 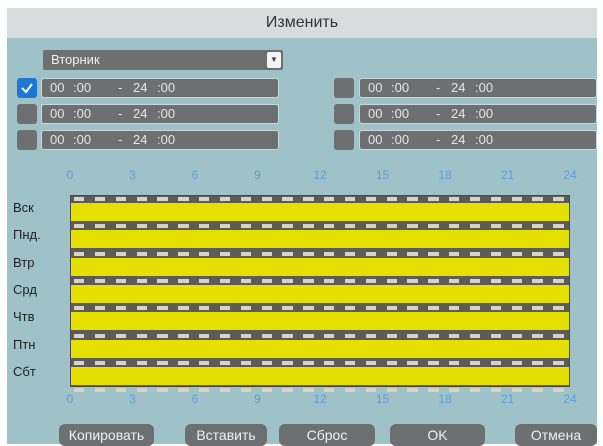 I want to click on range-dash: -, so click(x=438, y=113).